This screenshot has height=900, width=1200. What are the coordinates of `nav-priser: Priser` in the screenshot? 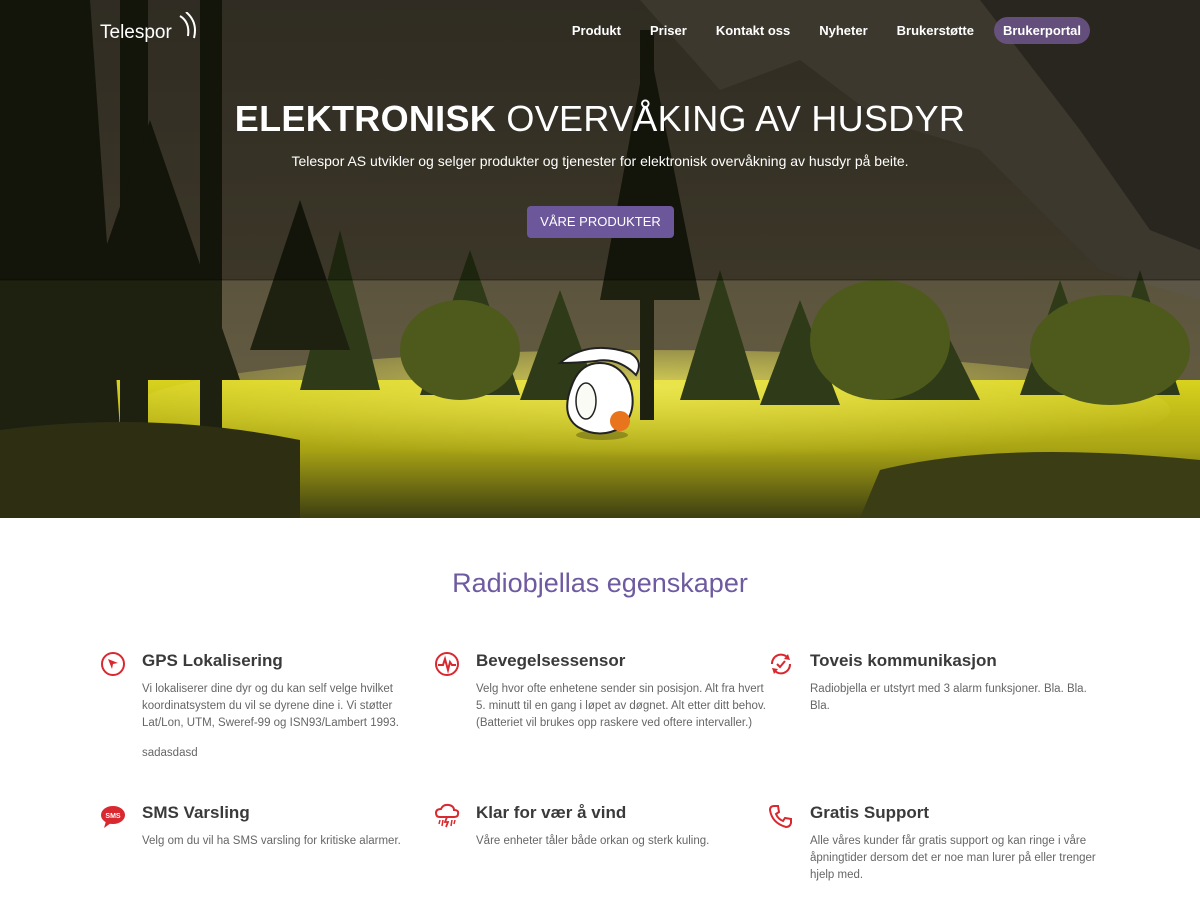 It's located at (668, 30).